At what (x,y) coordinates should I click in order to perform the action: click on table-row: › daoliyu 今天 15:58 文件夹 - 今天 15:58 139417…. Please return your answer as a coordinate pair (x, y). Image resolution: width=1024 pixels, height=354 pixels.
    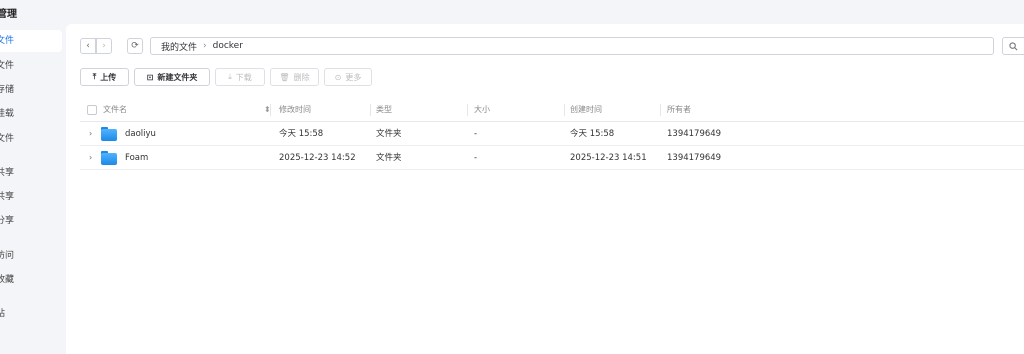
    Looking at the image, I should click on (552, 134).